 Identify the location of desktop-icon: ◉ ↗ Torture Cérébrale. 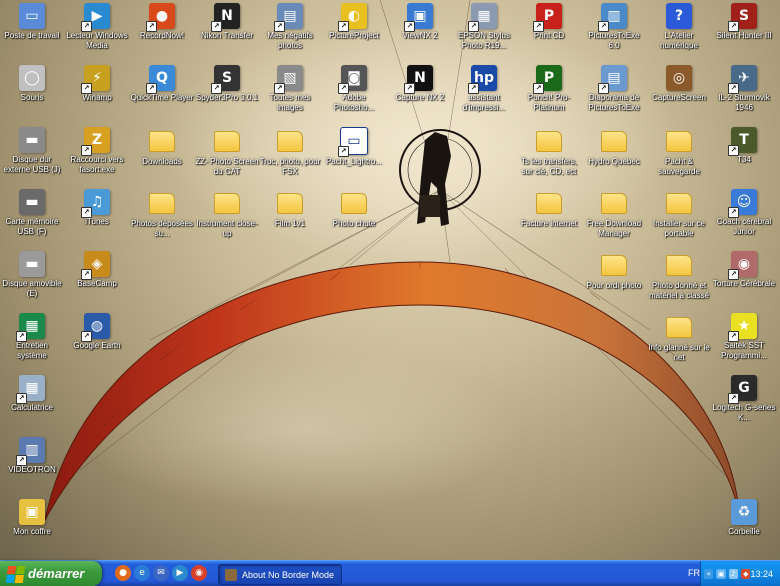
(744, 270).